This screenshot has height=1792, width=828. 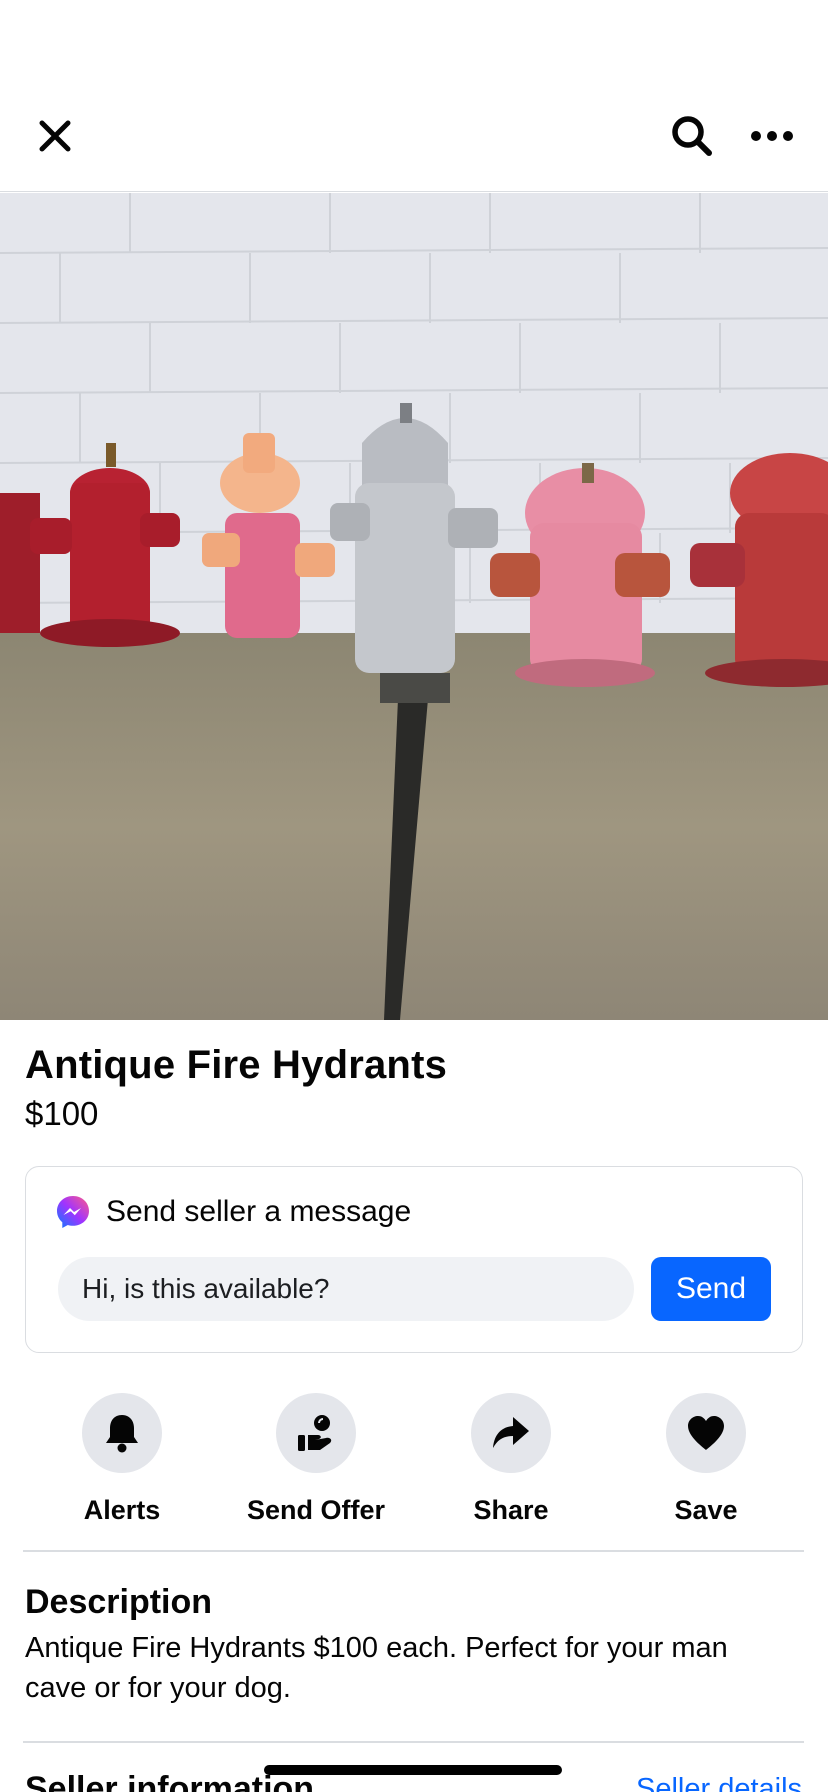 What do you see at coordinates (73, 1212) in the screenshot?
I see `messenger-icon` at bounding box center [73, 1212].